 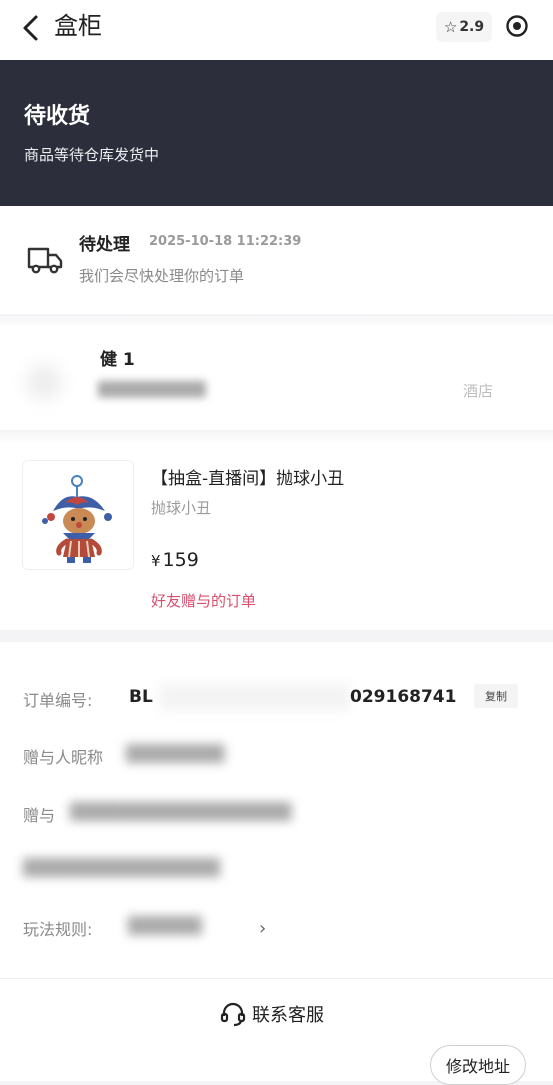 I want to click on modify-address-button: 修改地址, so click(x=478, y=1065).